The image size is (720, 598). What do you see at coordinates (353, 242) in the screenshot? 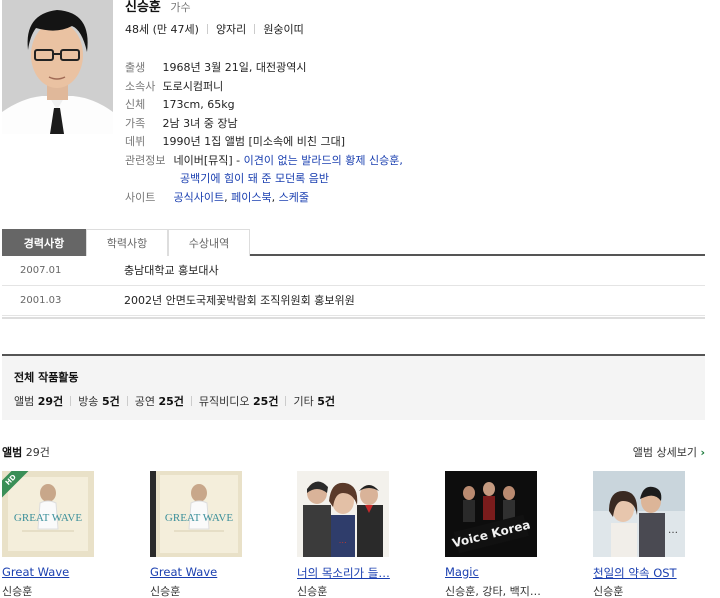
I see `career-tabs: 경력사항 학력사항 수상내역` at bounding box center [353, 242].